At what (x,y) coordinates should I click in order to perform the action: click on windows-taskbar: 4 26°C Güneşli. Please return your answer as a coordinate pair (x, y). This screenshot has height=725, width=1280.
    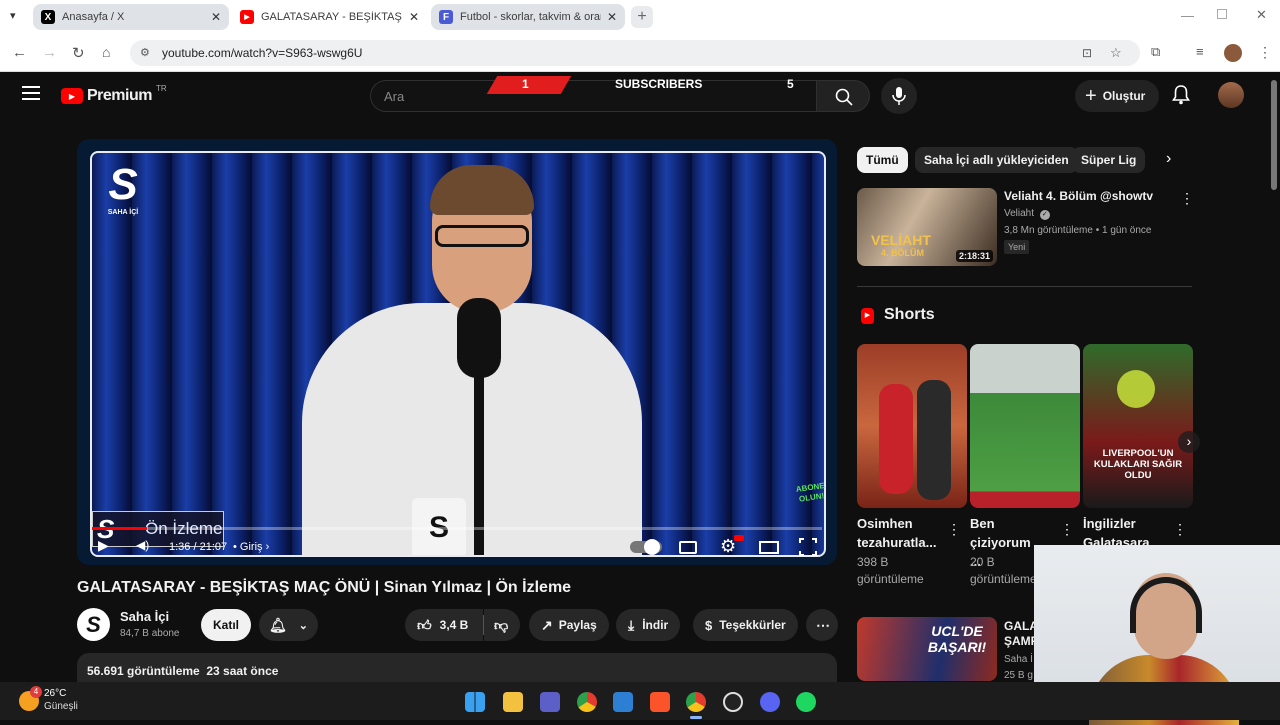
    Looking at the image, I should click on (640, 701).